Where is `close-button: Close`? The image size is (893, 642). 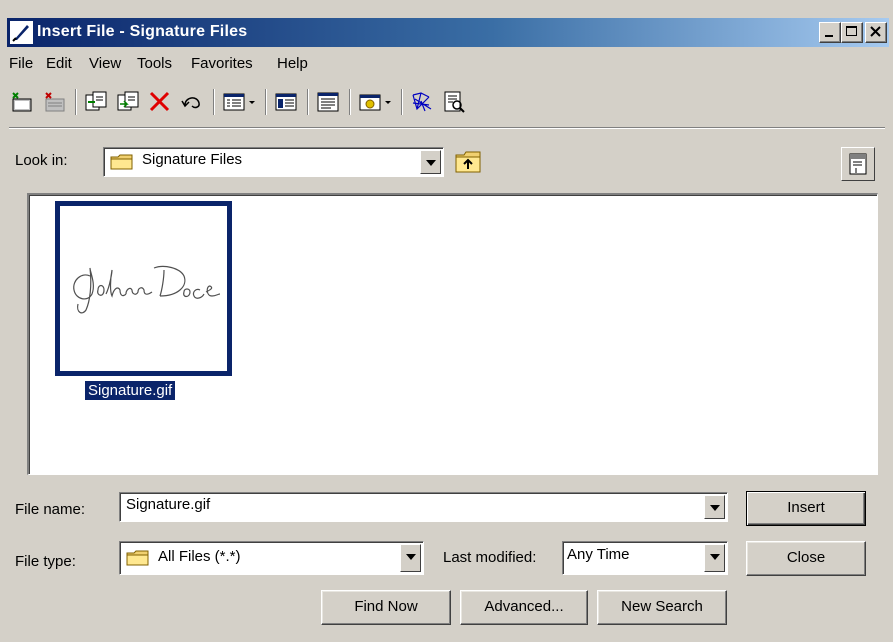
close-button: Close is located at coordinates (806, 558).